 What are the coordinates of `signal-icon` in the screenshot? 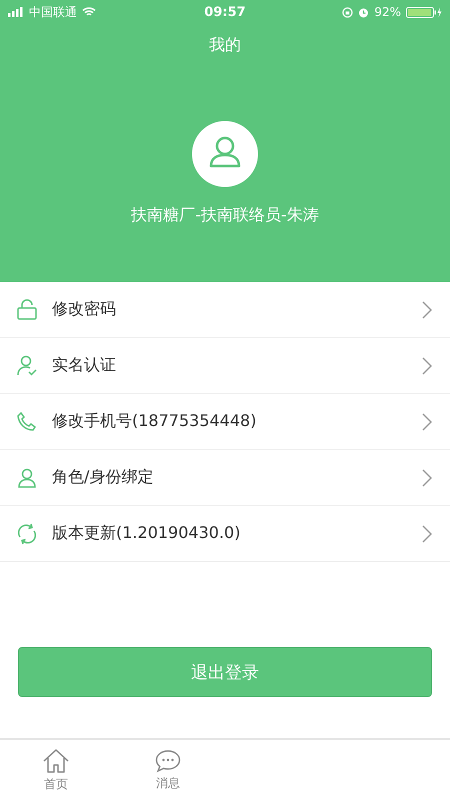 It's located at (16, 12).